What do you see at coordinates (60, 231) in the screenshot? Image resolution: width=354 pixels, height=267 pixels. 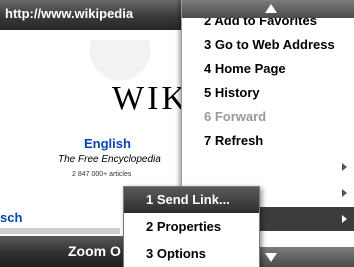 I see `horizontal-scrollbar` at bounding box center [60, 231].